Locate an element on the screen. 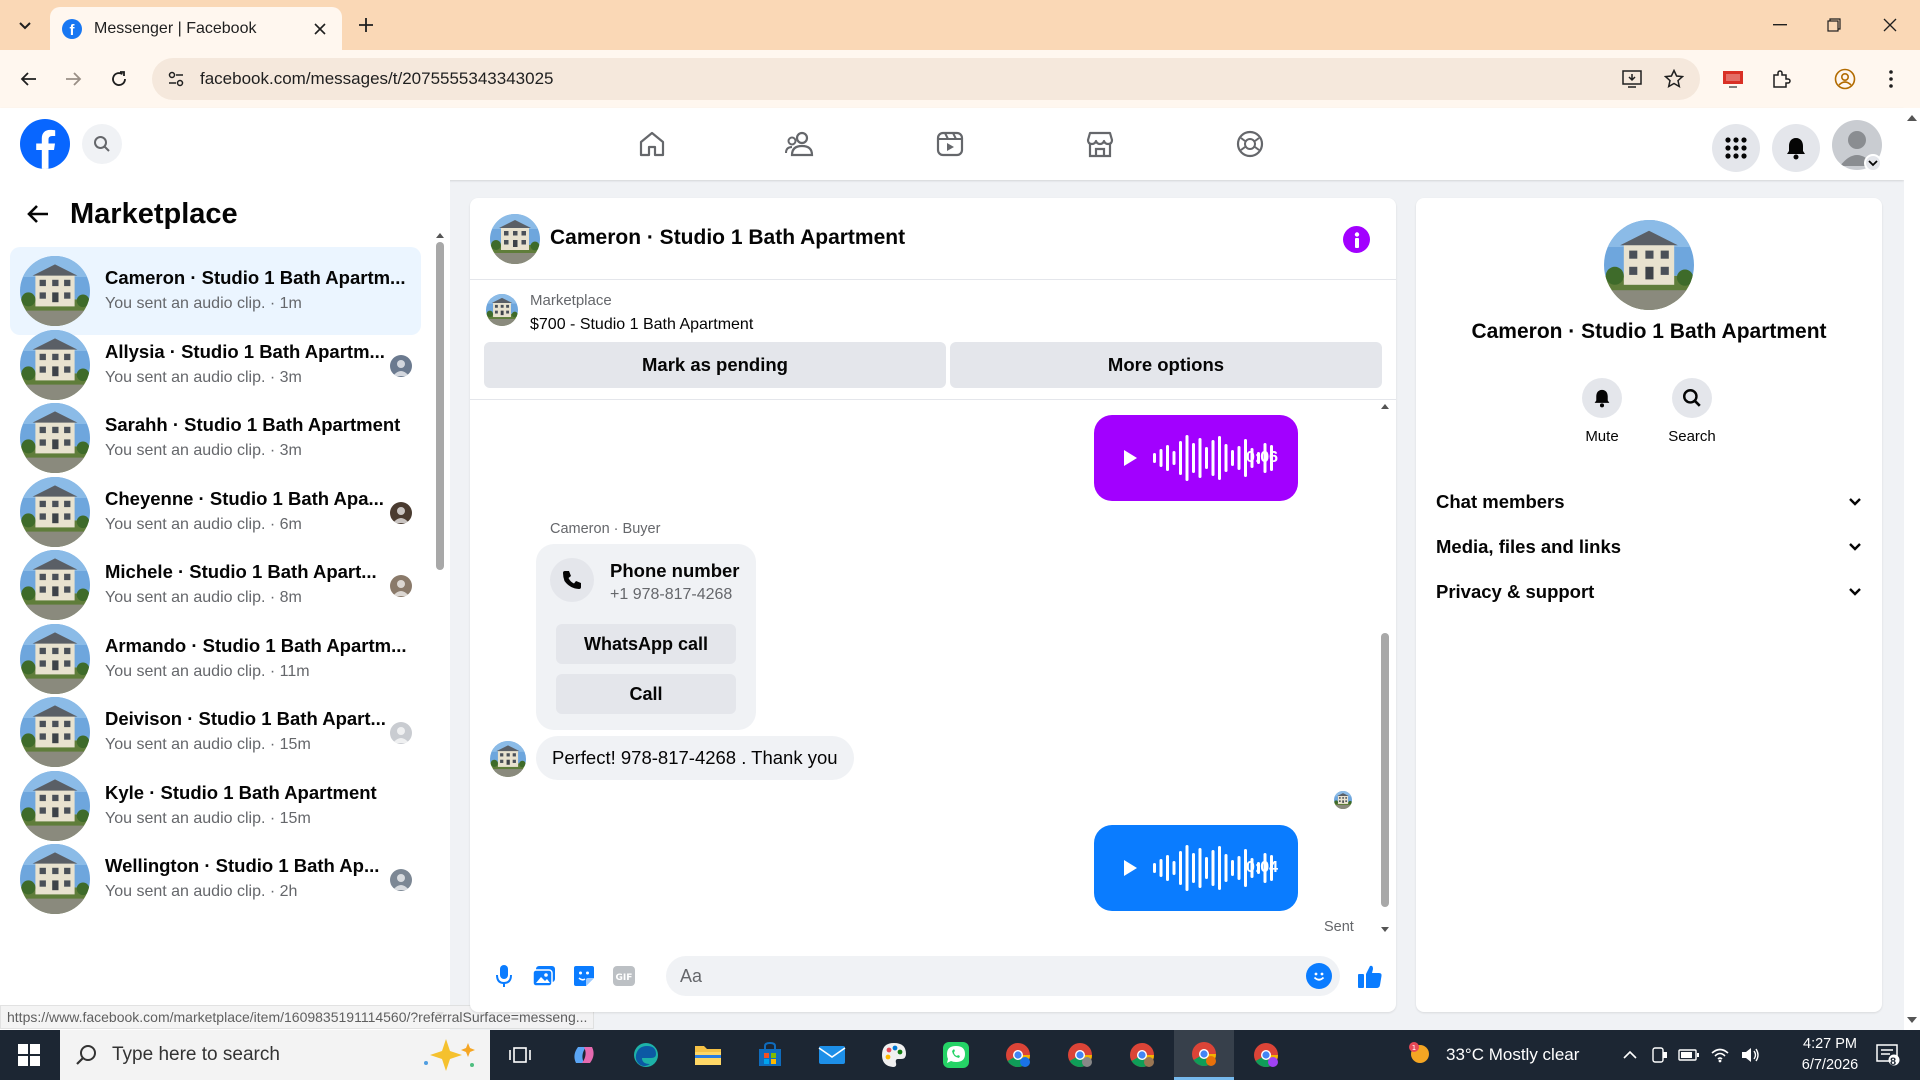 The image size is (1920, 1080). start-button is located at coordinates (29, 1055).